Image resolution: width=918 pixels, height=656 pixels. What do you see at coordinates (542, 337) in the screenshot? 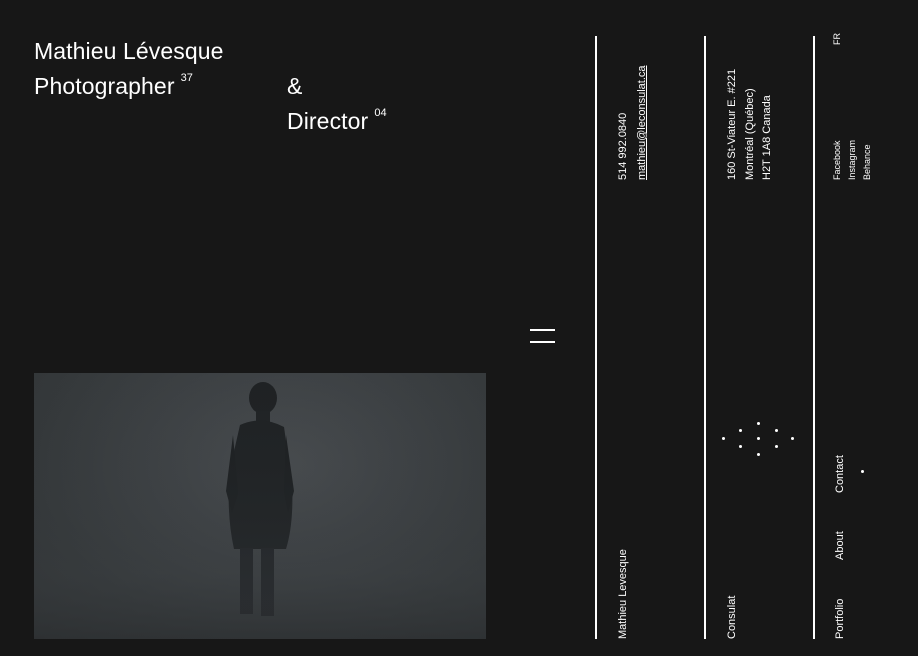
I see `menu-icon` at bounding box center [542, 337].